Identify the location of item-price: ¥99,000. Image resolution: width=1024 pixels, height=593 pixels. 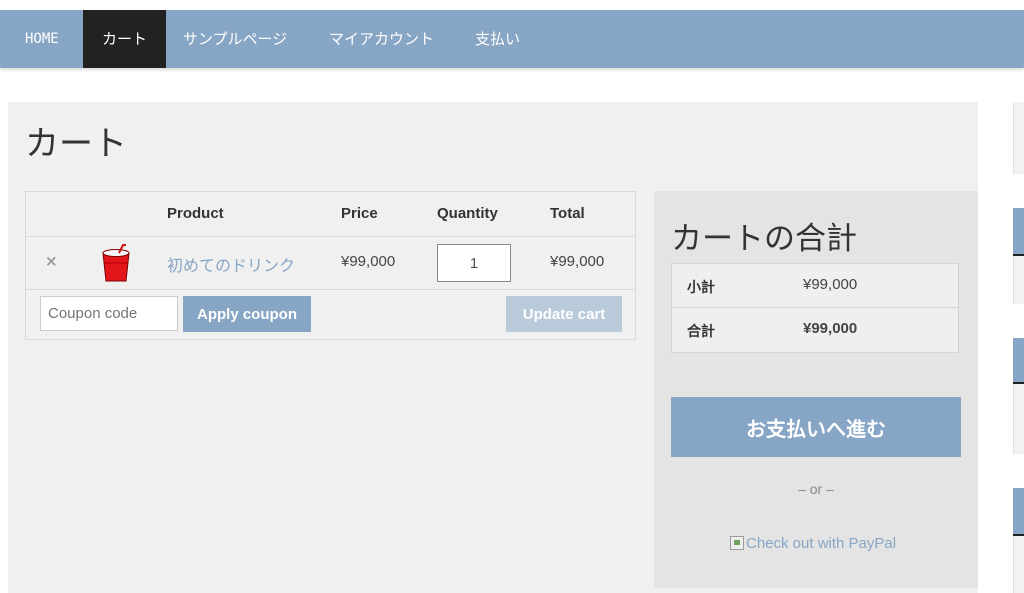
(368, 261).